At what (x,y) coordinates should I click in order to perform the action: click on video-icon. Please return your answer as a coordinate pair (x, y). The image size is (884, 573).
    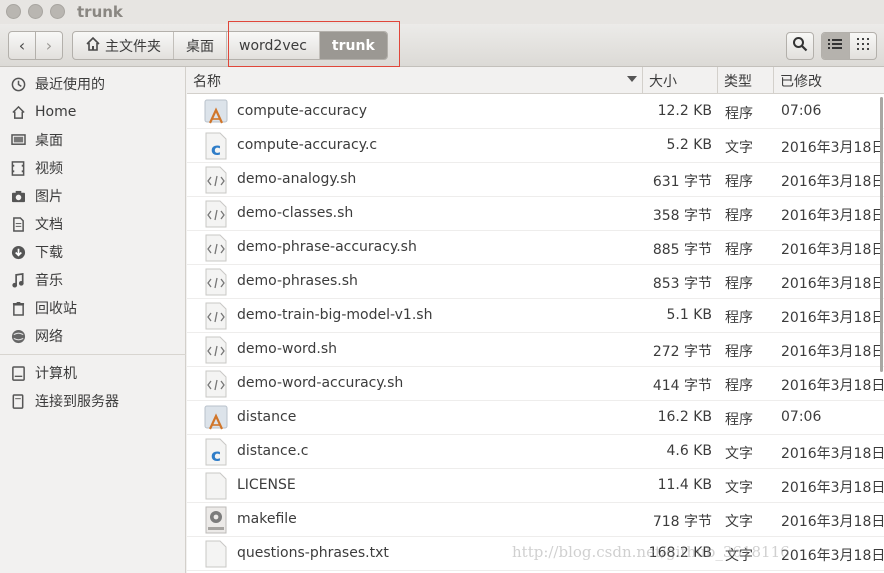
    Looking at the image, I should click on (18, 168).